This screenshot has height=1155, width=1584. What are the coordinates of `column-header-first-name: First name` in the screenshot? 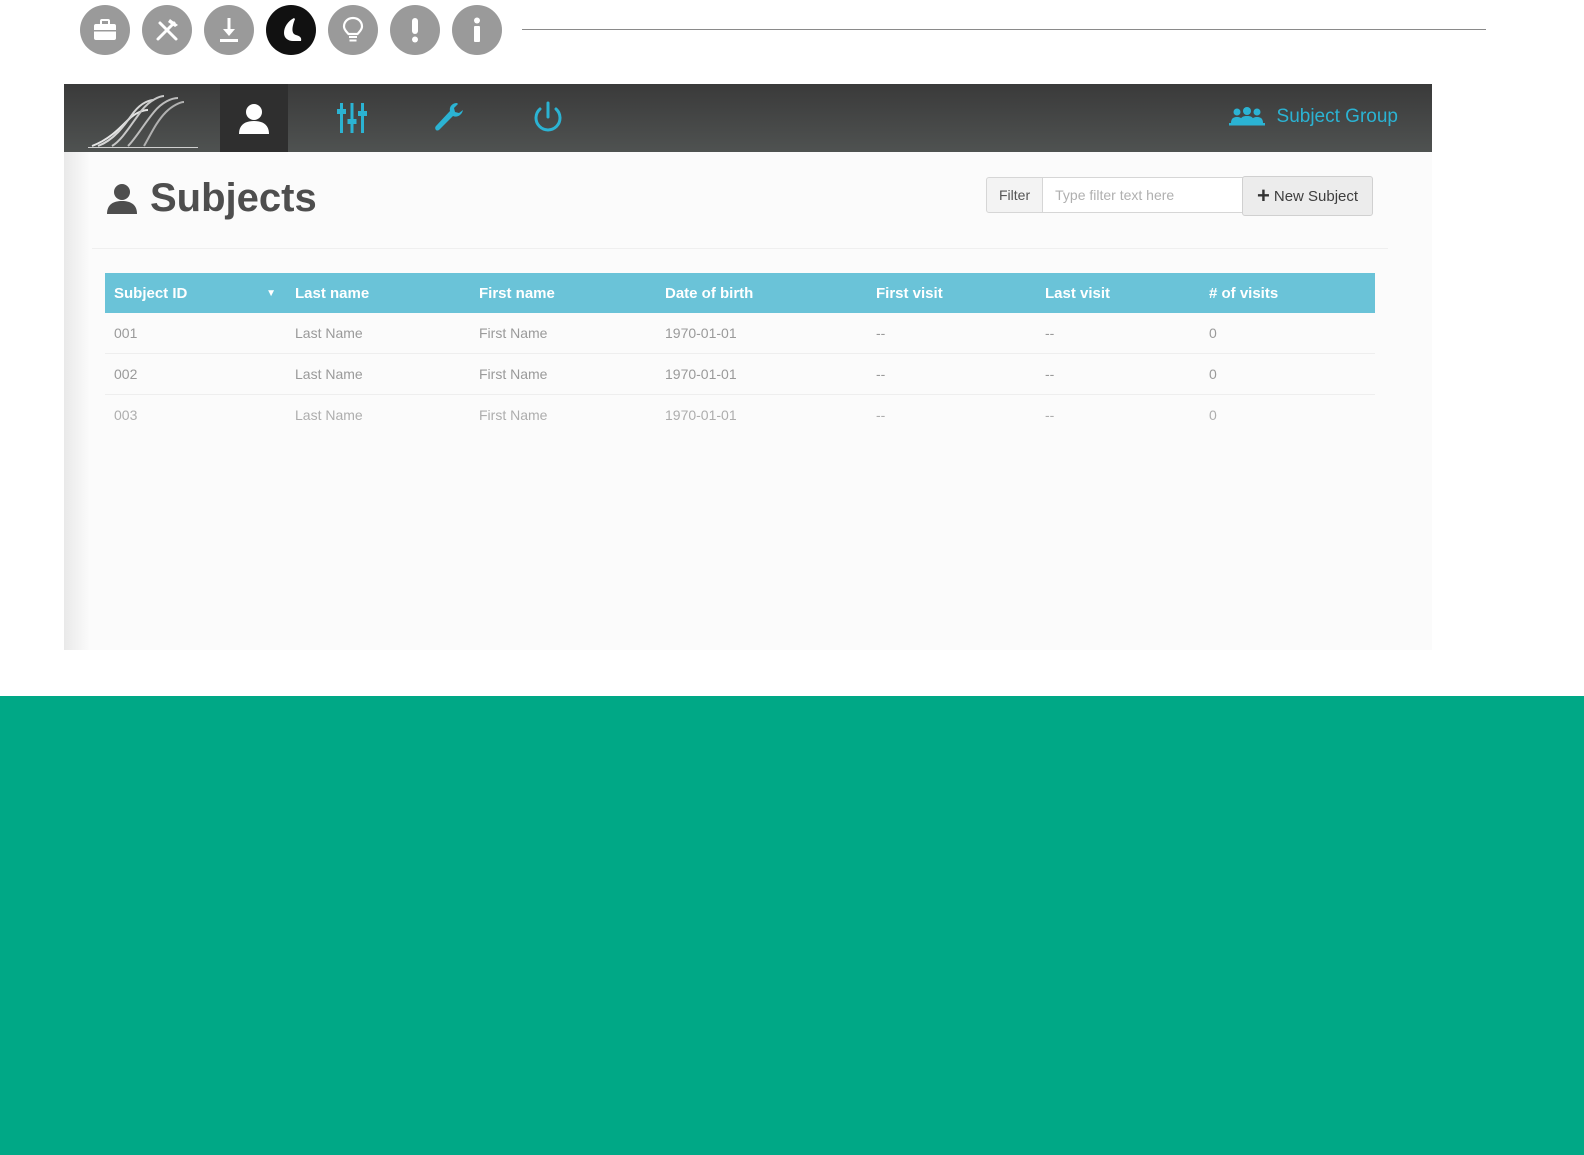 It's located at (563, 293).